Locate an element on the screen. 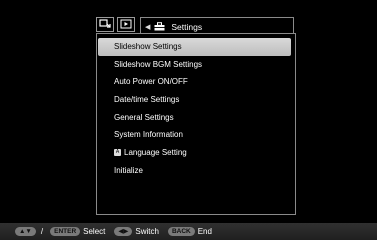 This screenshot has width=377, height=240. page-title: Settings is located at coordinates (187, 26).